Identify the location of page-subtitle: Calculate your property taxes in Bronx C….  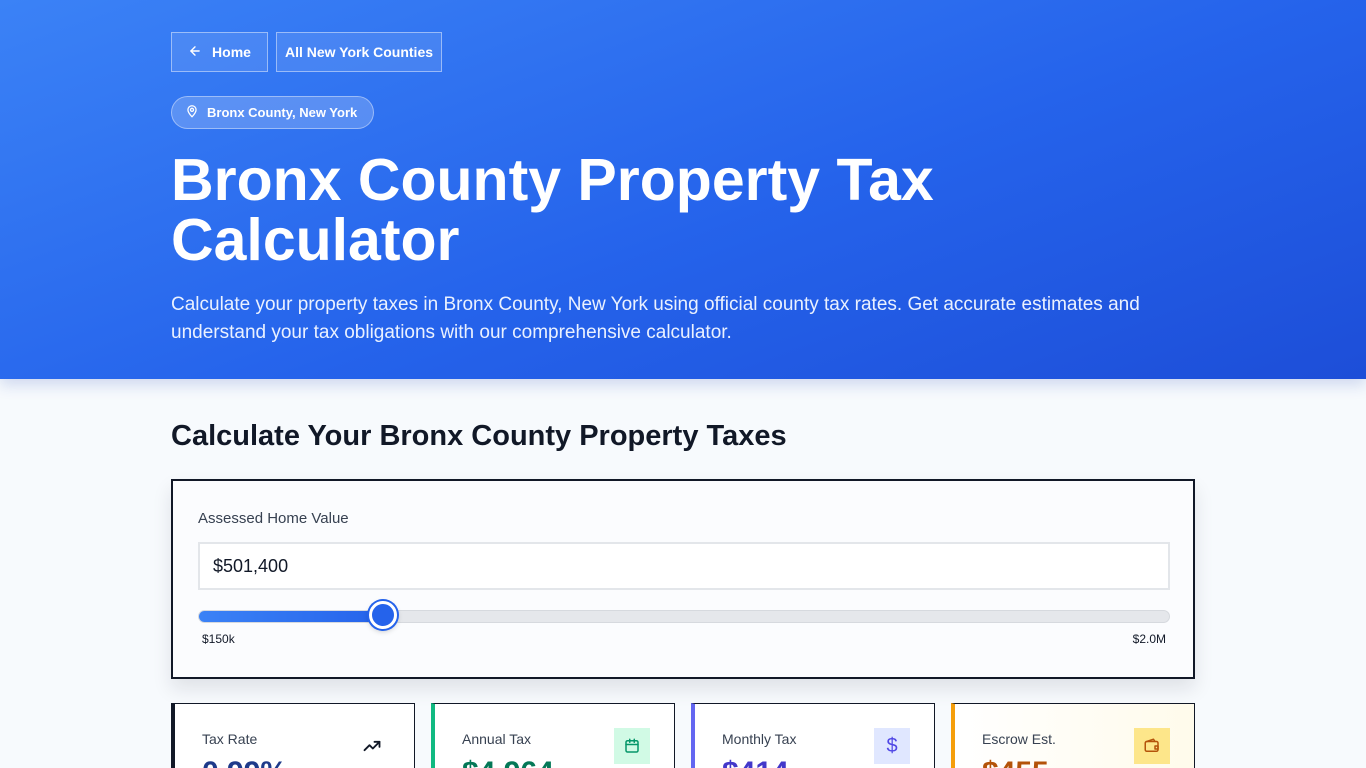
(655, 318).